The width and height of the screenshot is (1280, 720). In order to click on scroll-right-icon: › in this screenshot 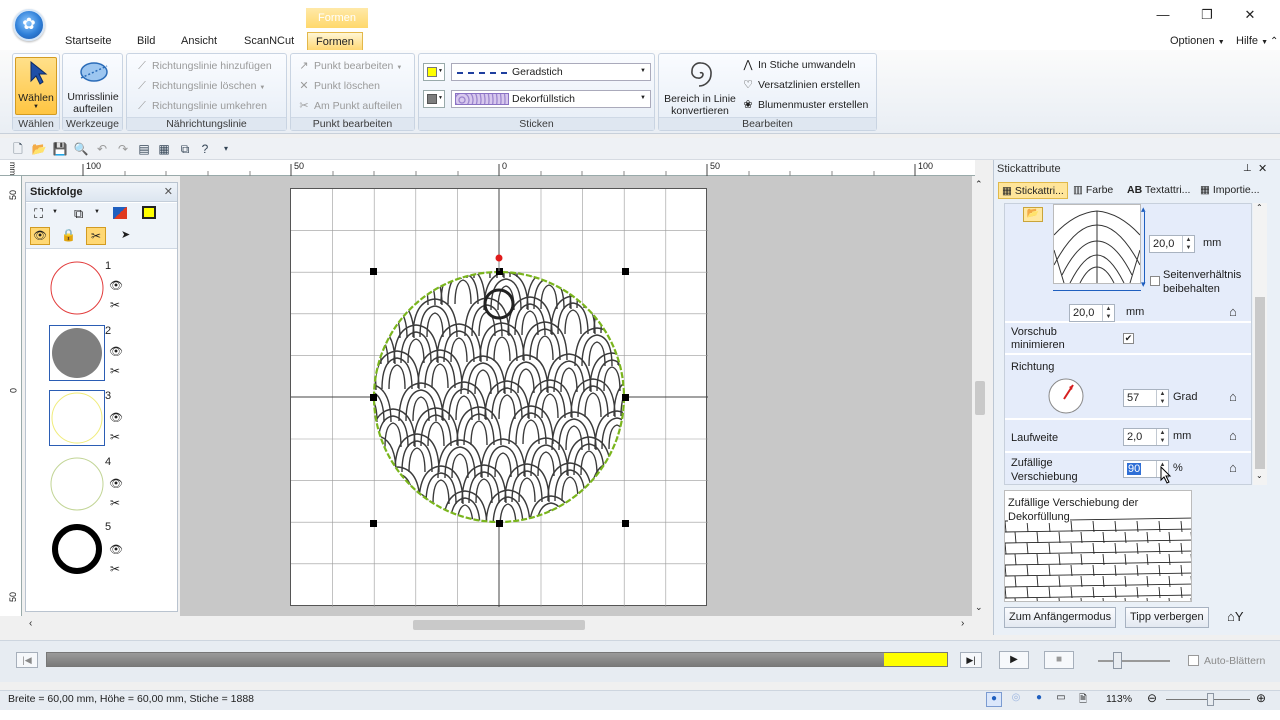, I will do `click(962, 623)`.